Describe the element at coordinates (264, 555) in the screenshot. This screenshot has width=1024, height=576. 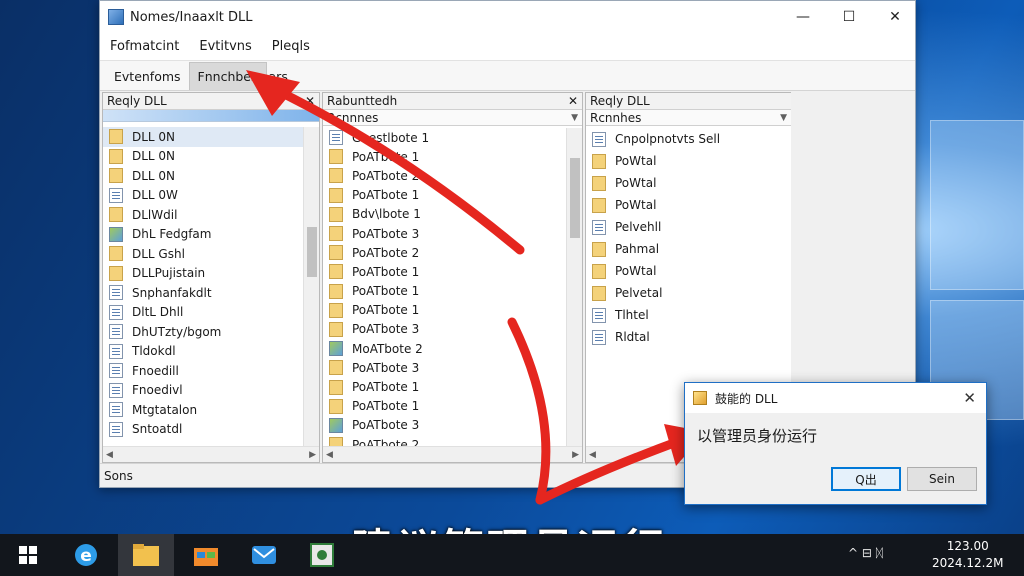
I see `taskbar-mail` at that location.